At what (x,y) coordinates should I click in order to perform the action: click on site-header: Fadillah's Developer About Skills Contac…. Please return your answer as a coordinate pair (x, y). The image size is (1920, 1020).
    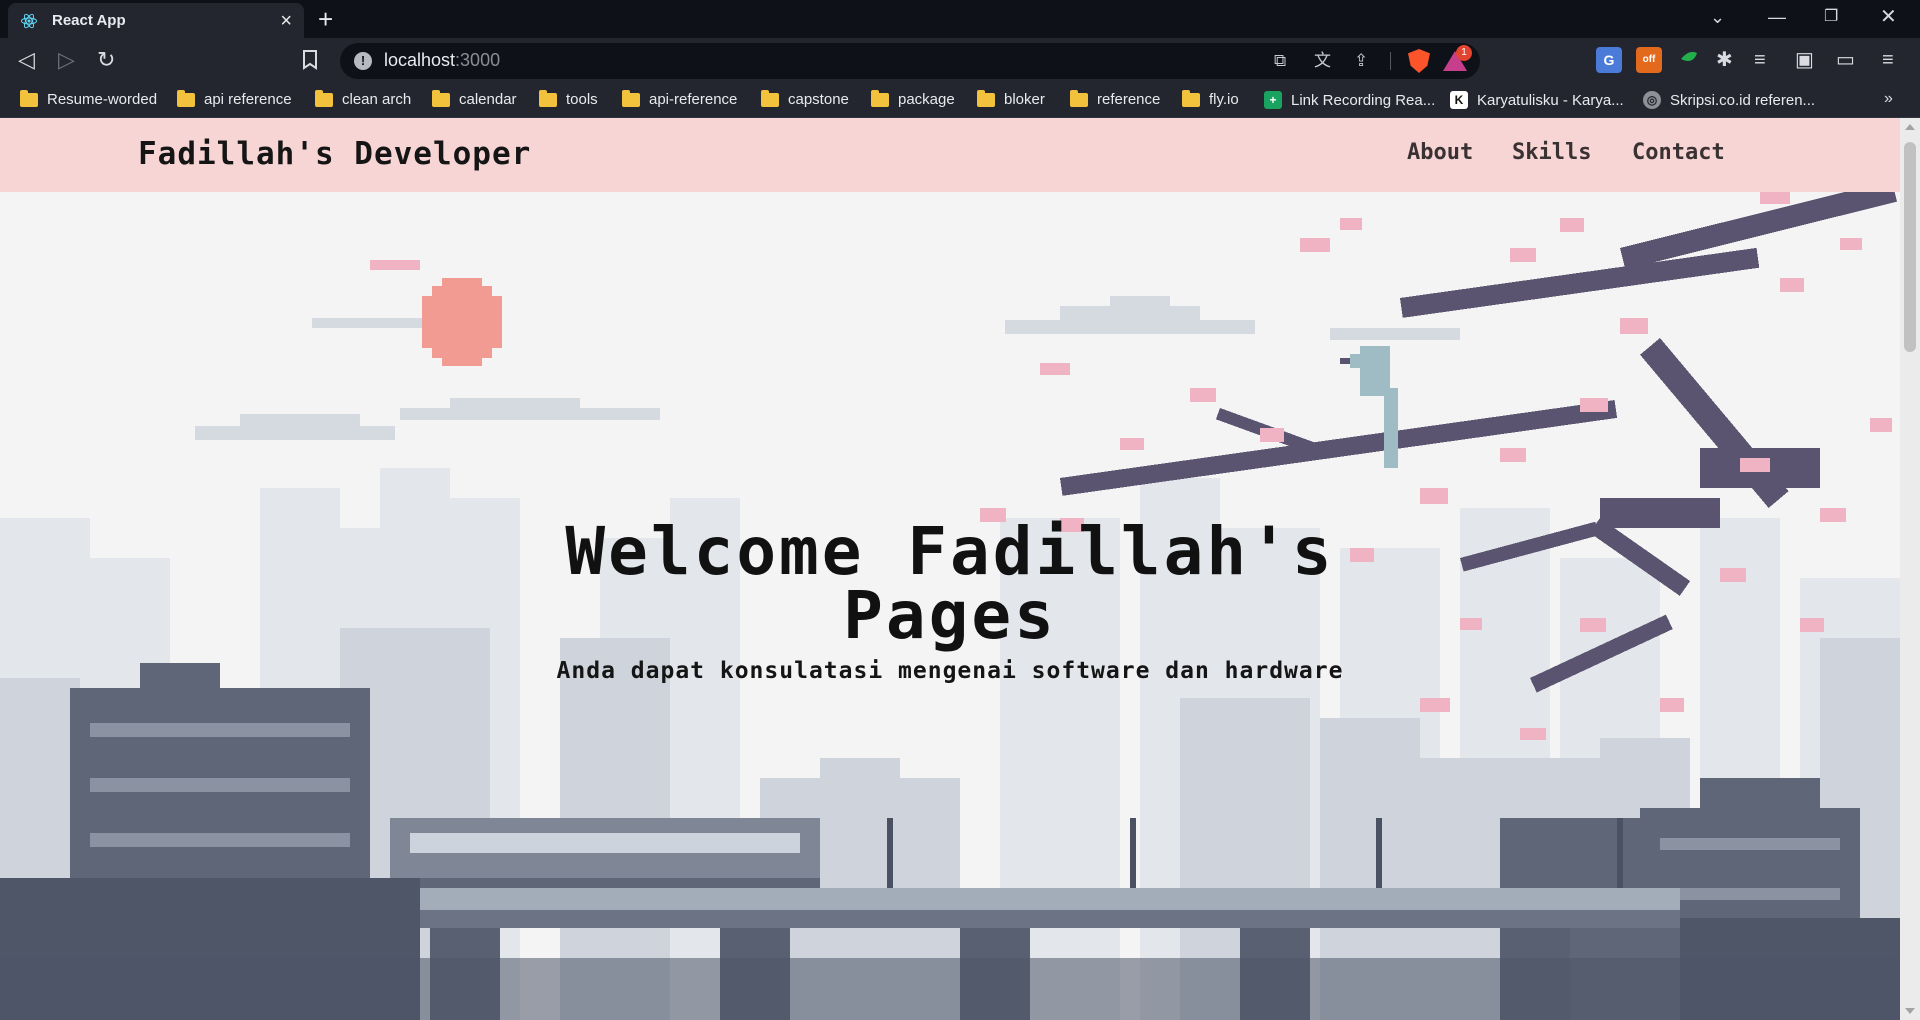
    Looking at the image, I should click on (950, 155).